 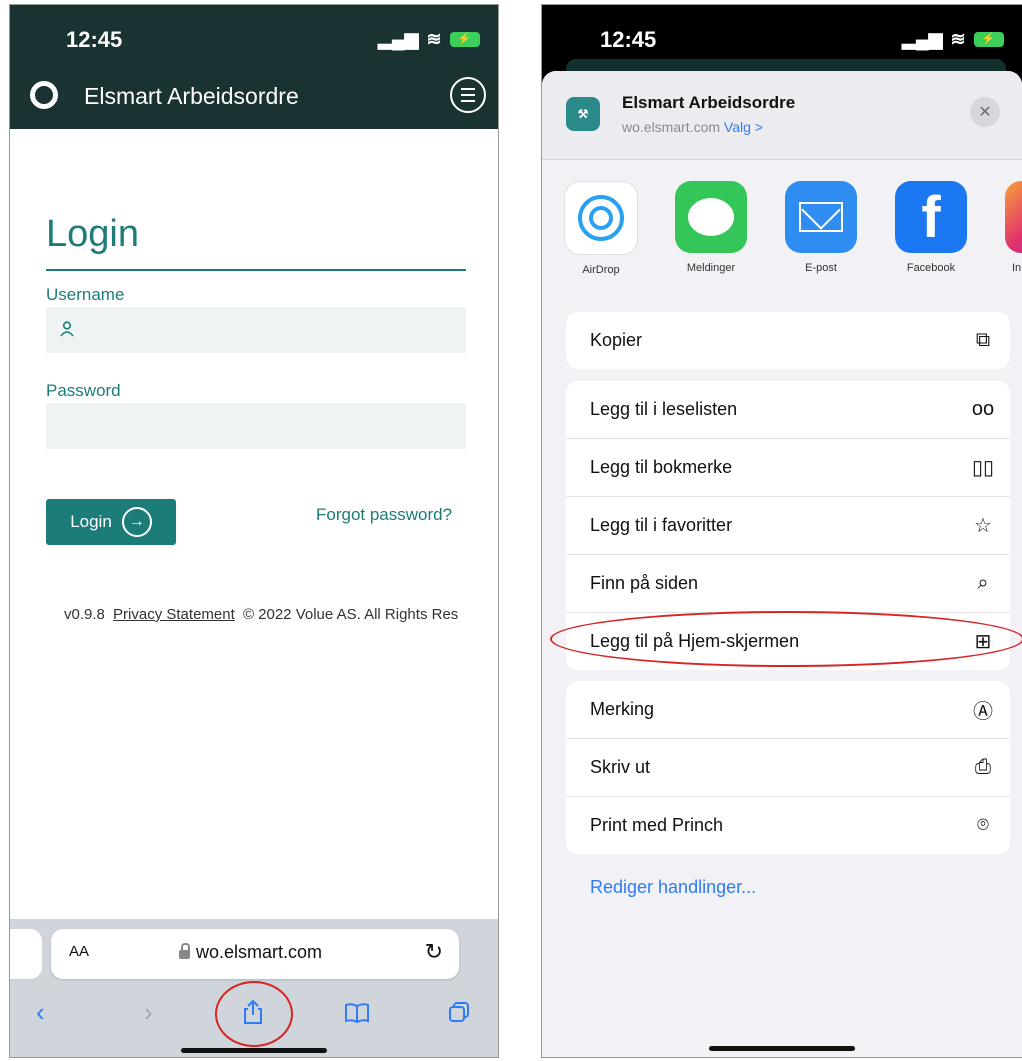 I want to click on user-icon, so click(x=67, y=329).